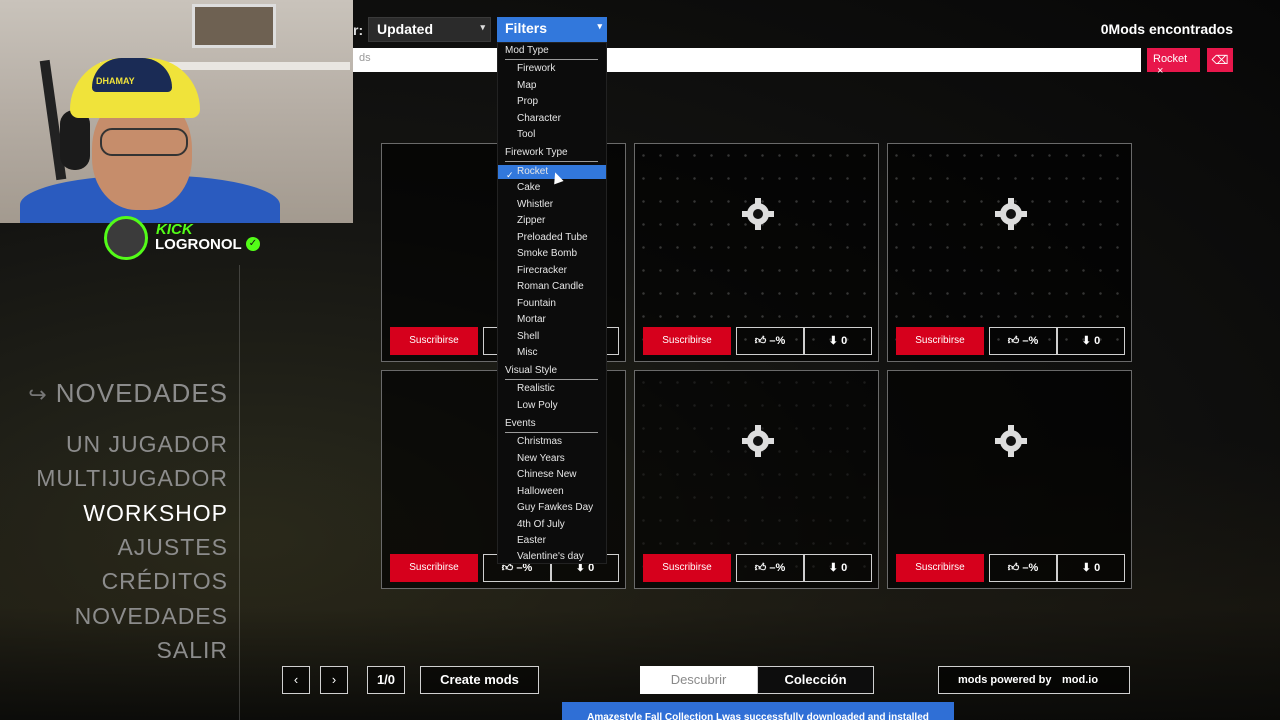  I want to click on filter-option: New Years, so click(541, 458).